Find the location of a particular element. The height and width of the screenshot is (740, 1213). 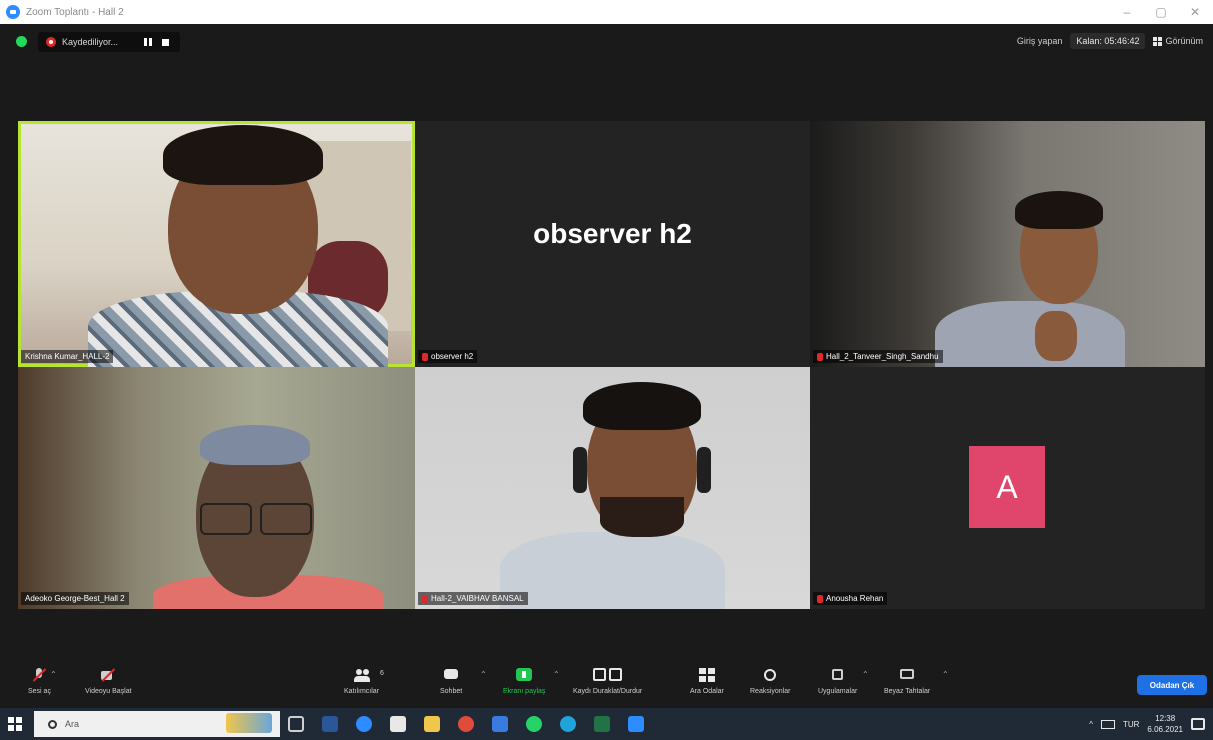

video-tile-anousha: A Anousha Rehan is located at coordinates (1007, 488).